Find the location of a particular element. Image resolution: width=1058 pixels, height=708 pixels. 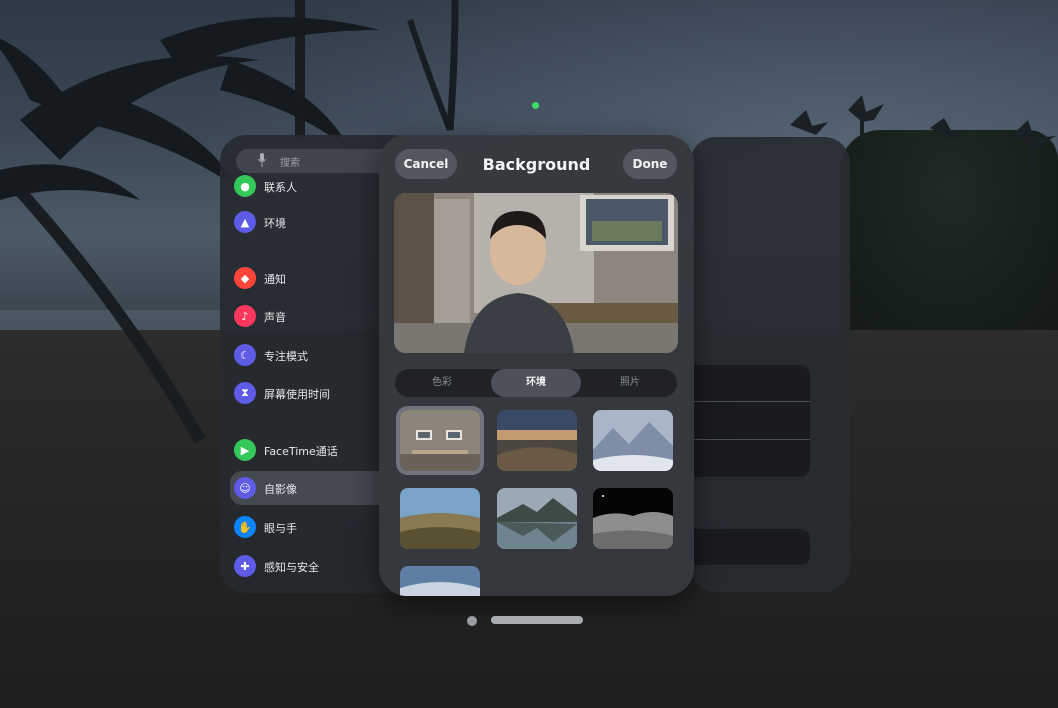

tab-environment: 环境 is located at coordinates (536, 383).